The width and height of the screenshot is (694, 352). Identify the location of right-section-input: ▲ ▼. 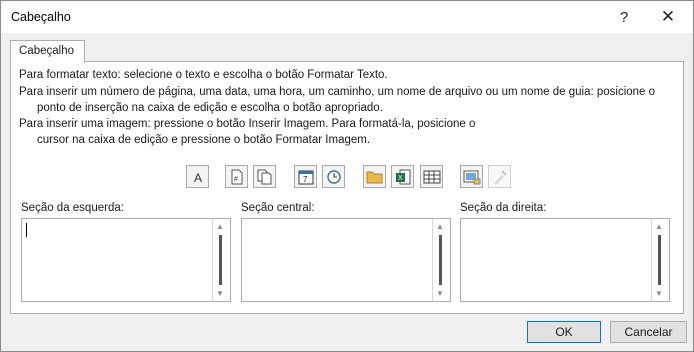
(565, 260).